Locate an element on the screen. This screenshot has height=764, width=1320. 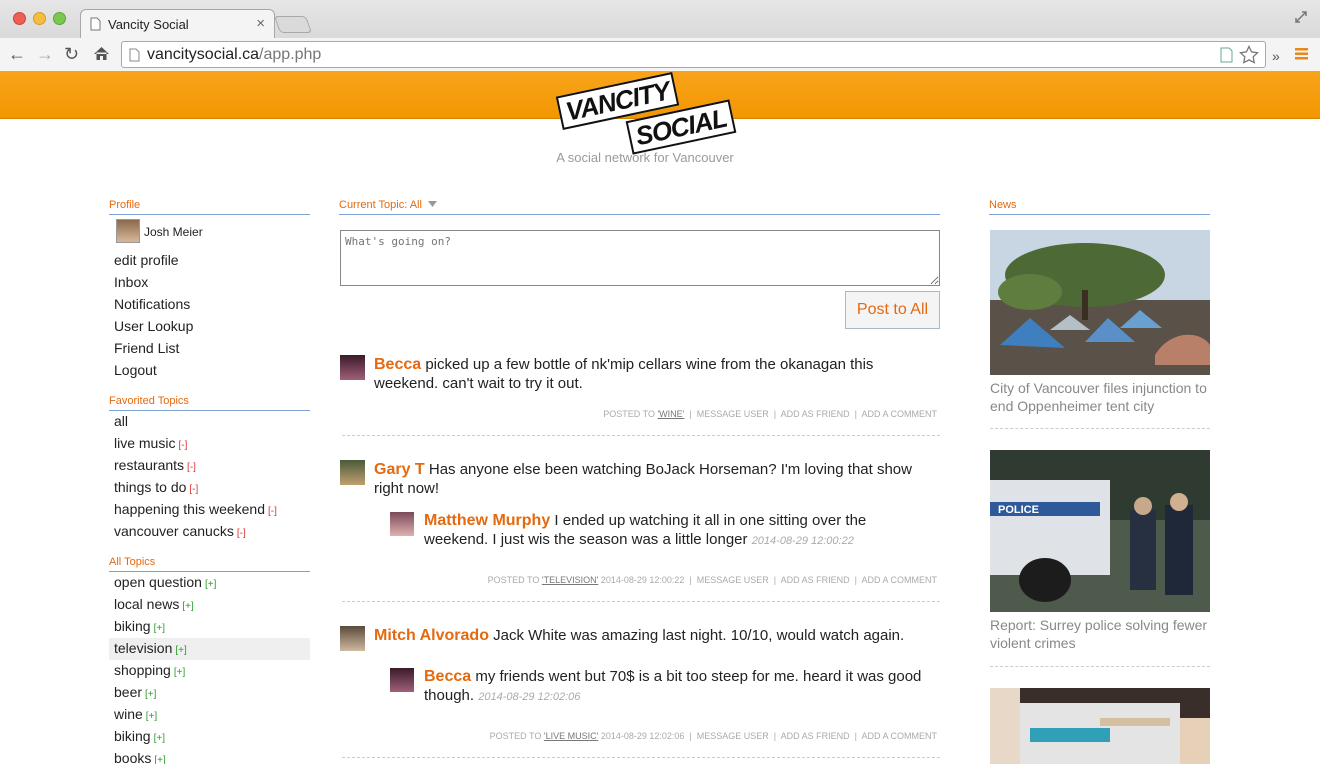
back-icon: ← is located at coordinates (17, 54).